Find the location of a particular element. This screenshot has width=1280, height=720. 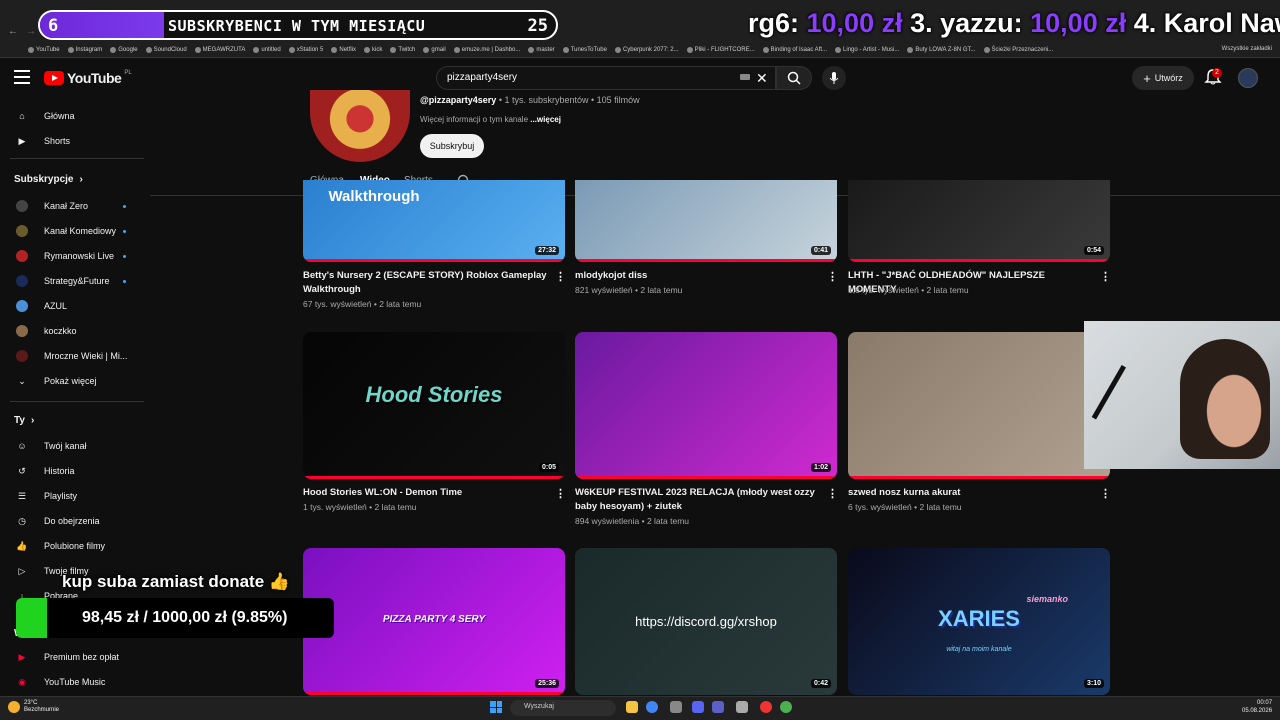

channel-more-link: ...więcej is located at coordinates (545, 119).